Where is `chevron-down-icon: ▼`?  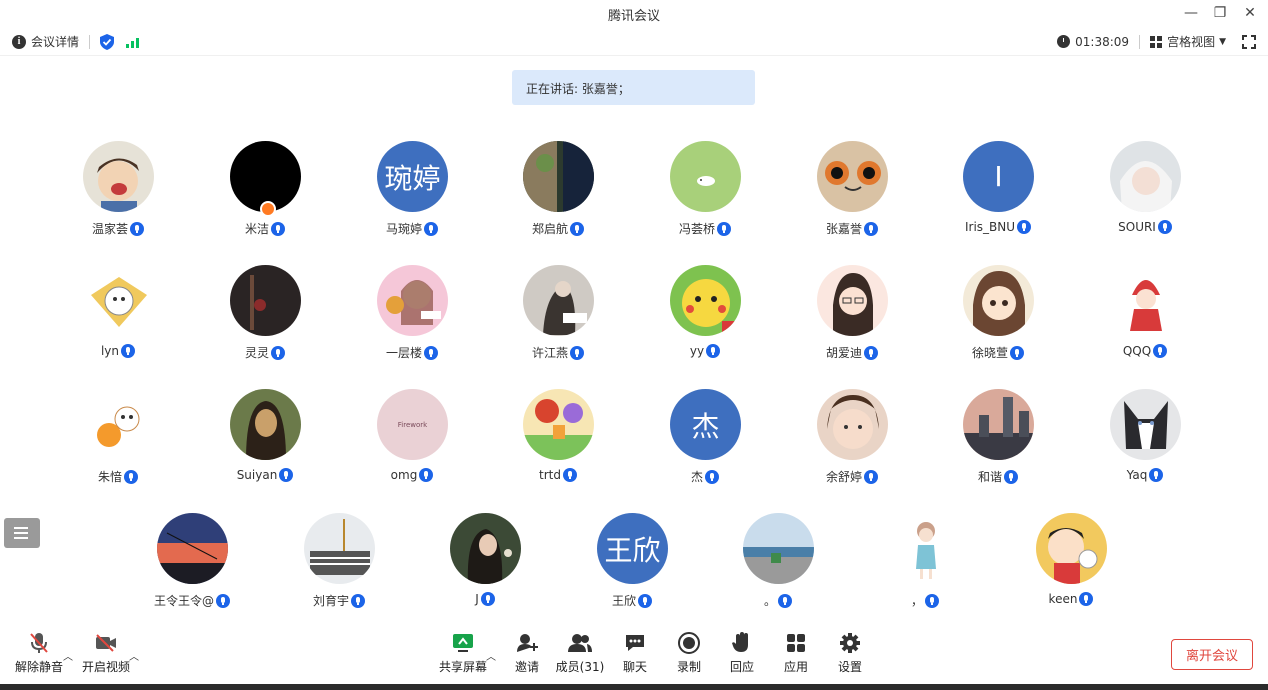 chevron-down-icon: ▼ is located at coordinates (1222, 41).